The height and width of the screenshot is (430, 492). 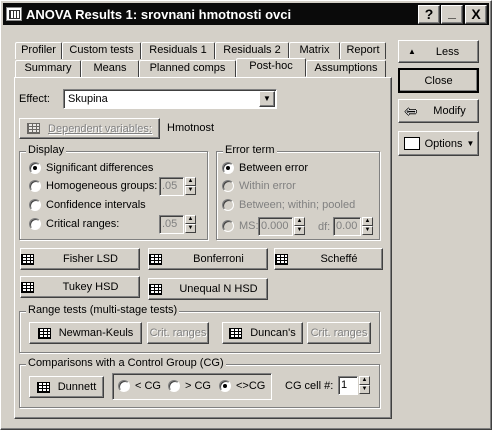 What do you see at coordinates (110, 68) in the screenshot?
I see `tab-means: Means` at bounding box center [110, 68].